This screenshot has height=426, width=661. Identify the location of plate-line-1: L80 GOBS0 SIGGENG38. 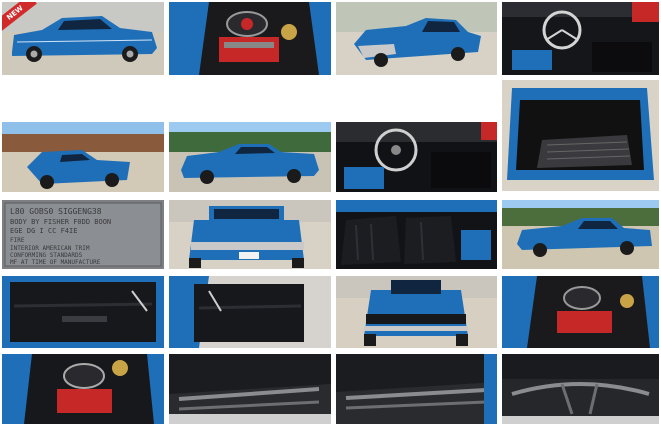
(56, 211).